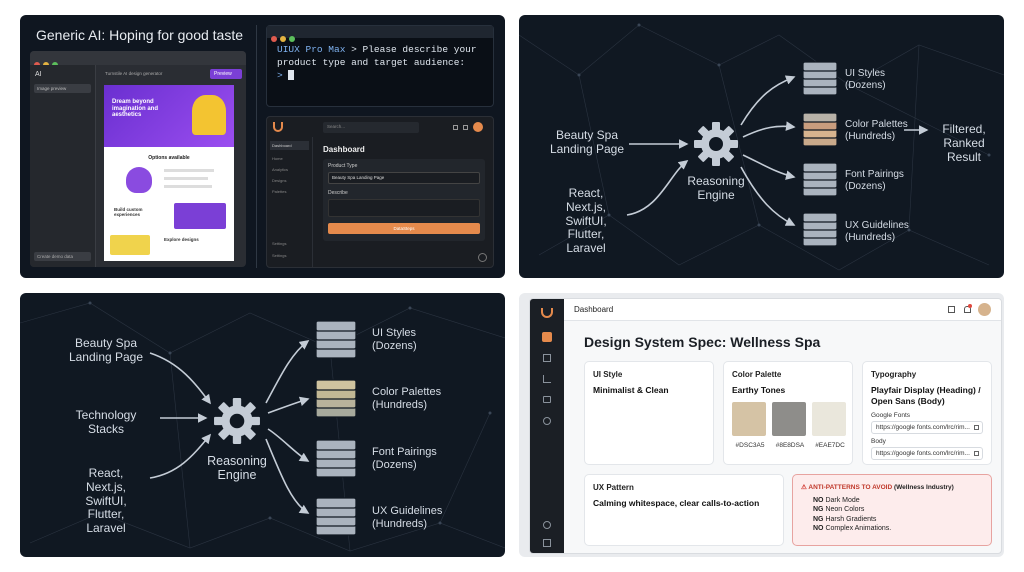 Image resolution: width=1024 pixels, height=572 pixels. Describe the element at coordinates (407, 517) in the screenshot. I see `label-ux-guidelines-2: UX Guidelines (Hundreds)` at that location.